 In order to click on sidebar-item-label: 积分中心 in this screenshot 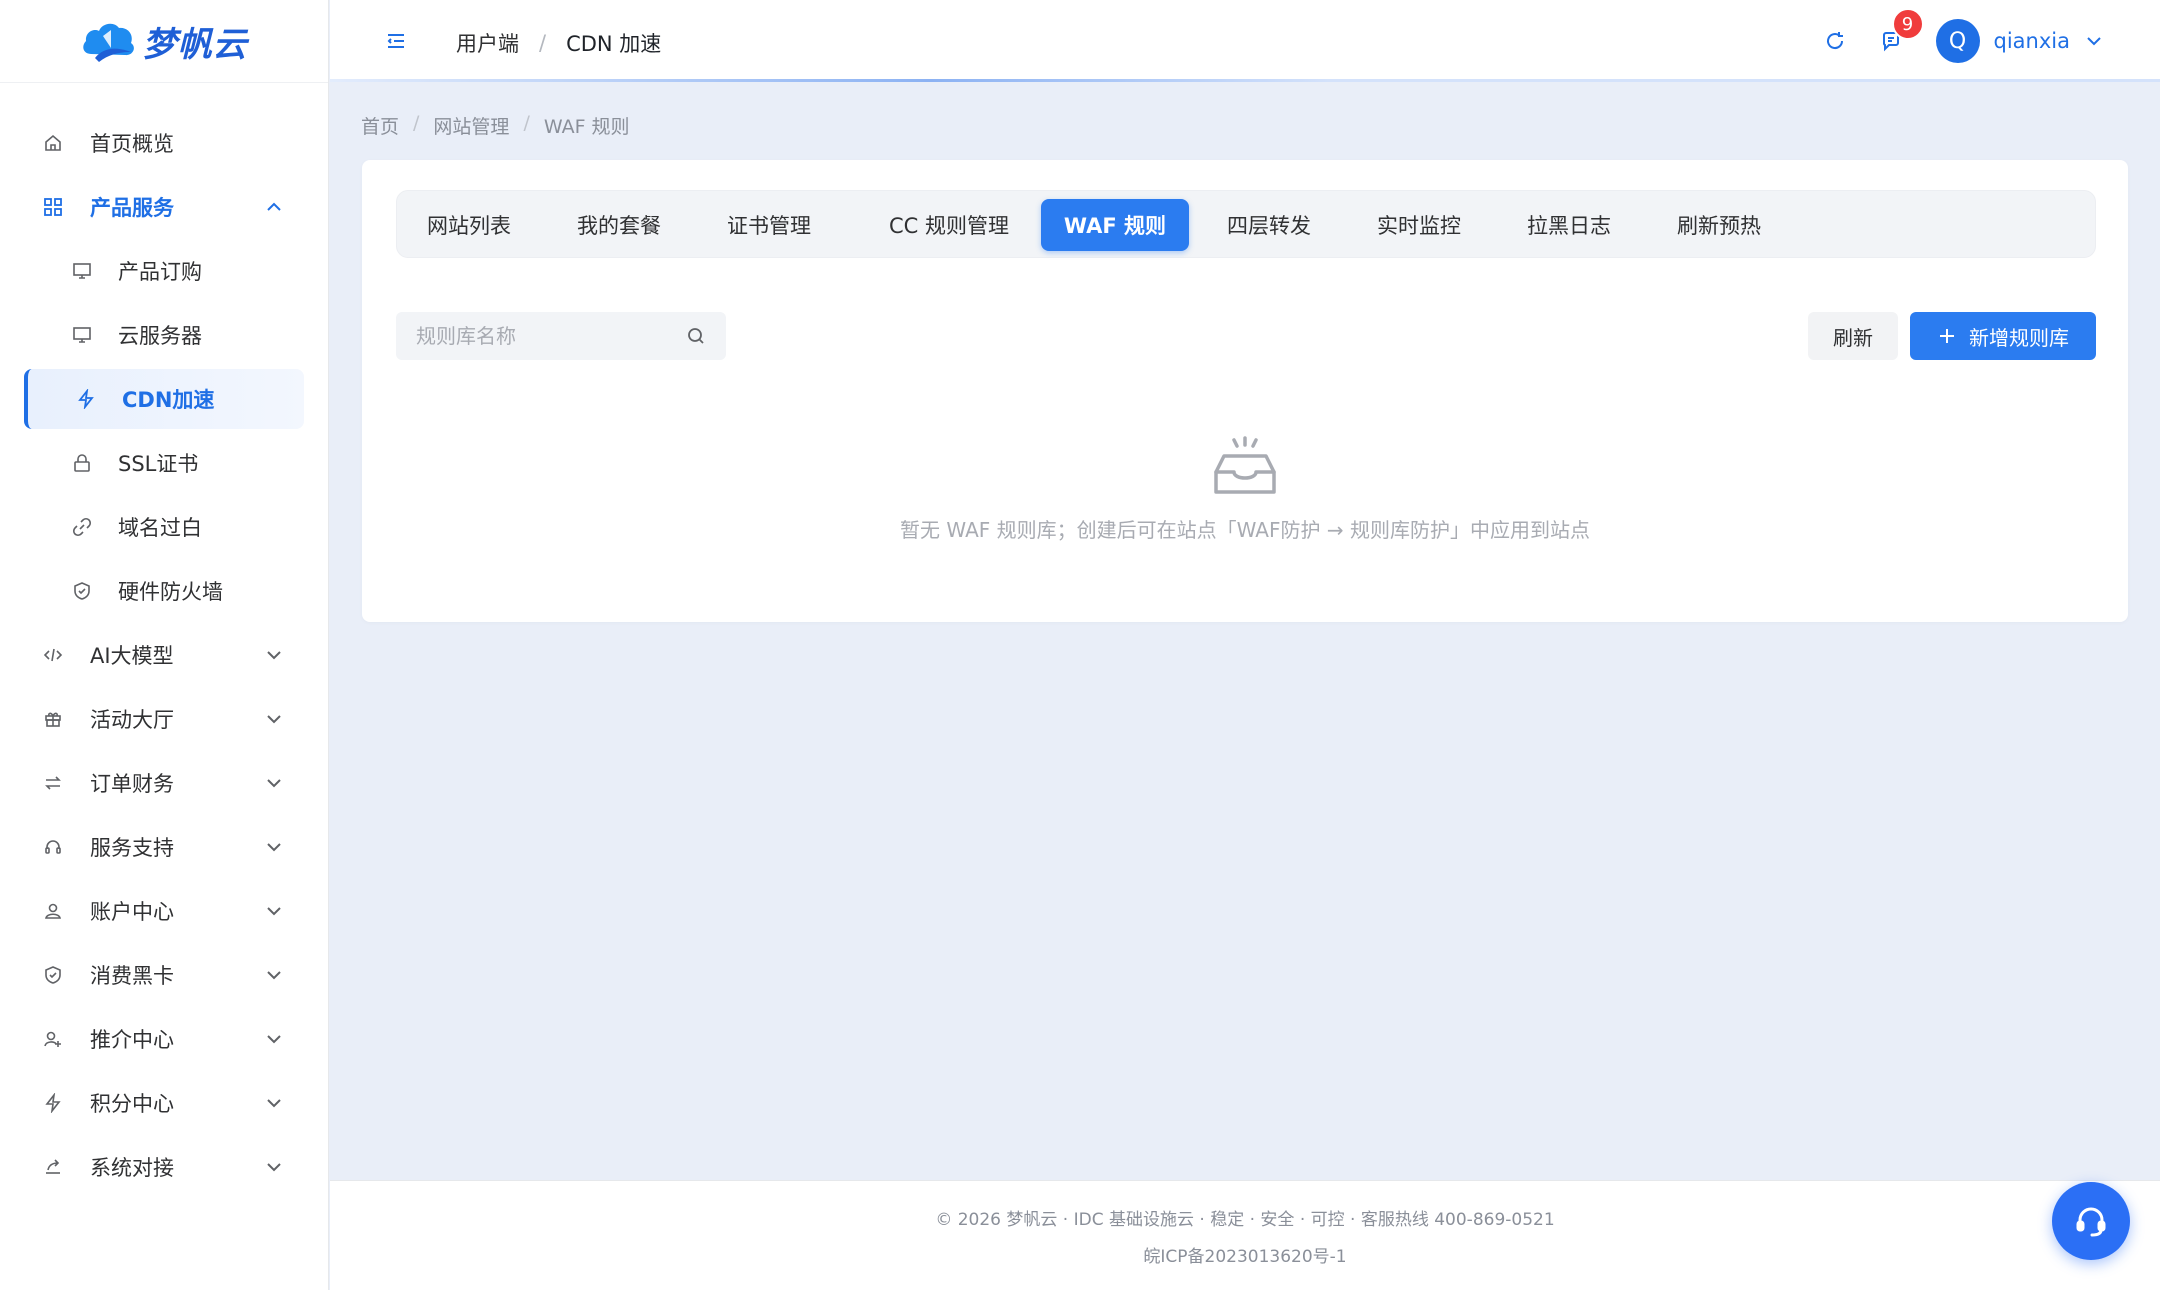, I will do `click(132, 1104)`.